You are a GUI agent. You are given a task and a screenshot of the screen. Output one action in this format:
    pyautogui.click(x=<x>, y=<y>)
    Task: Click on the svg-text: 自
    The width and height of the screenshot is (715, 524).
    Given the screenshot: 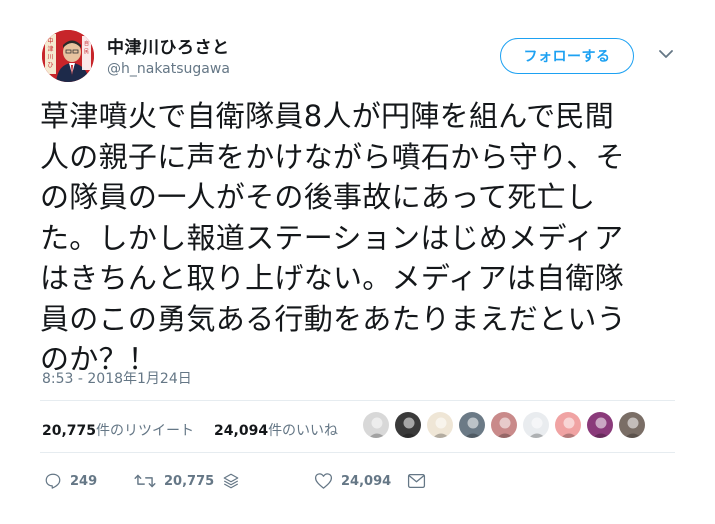 What is the action you would take?
    pyautogui.click(x=86, y=43)
    